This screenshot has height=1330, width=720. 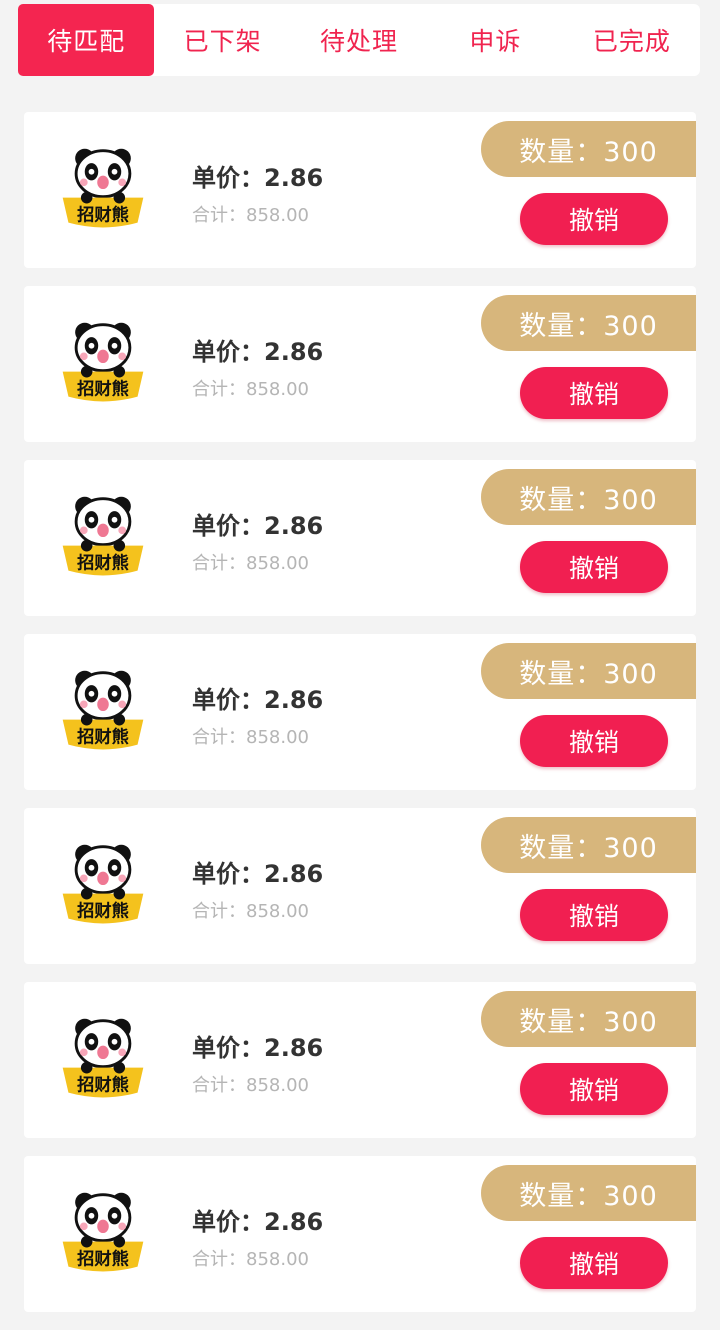 I want to click on tab-completed: 已完成, so click(x=632, y=40).